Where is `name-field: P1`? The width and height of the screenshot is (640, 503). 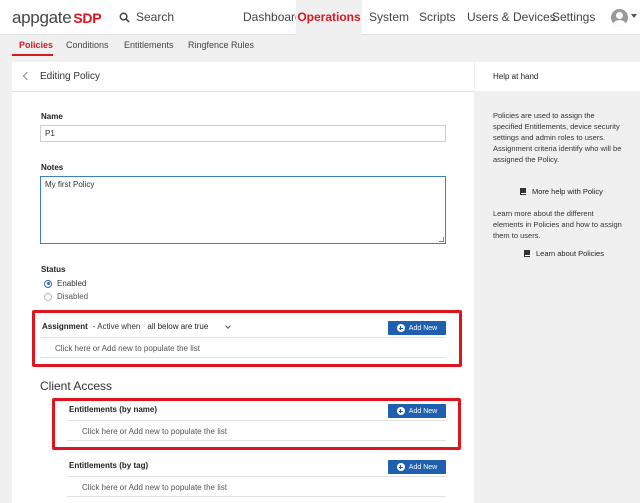
name-field: P1 is located at coordinates (243, 133).